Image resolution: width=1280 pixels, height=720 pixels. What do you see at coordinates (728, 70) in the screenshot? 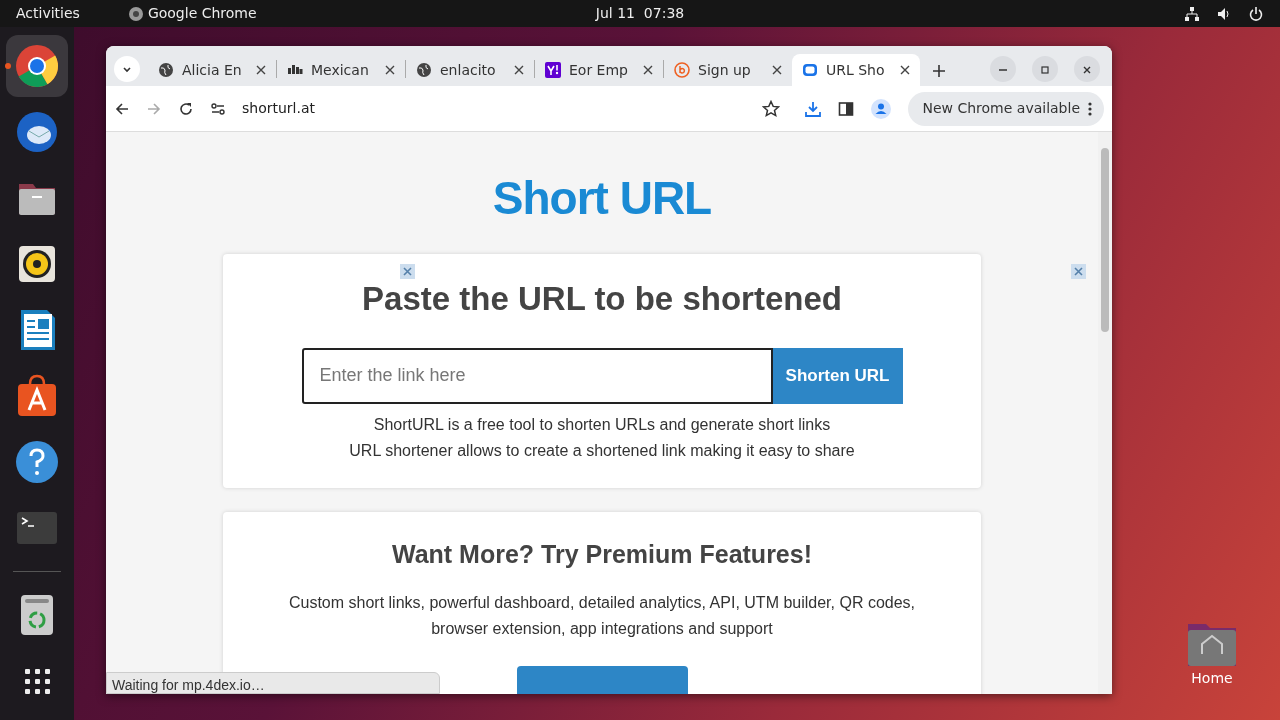
I see `browser-tab: Sign up` at bounding box center [728, 70].